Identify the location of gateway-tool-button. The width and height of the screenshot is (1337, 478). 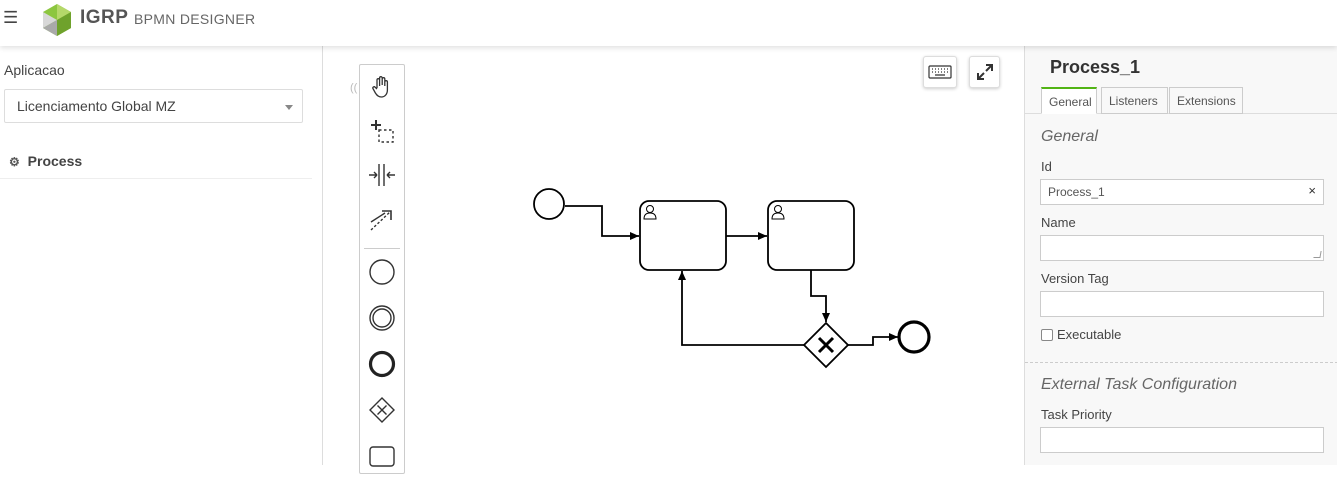
(382, 410).